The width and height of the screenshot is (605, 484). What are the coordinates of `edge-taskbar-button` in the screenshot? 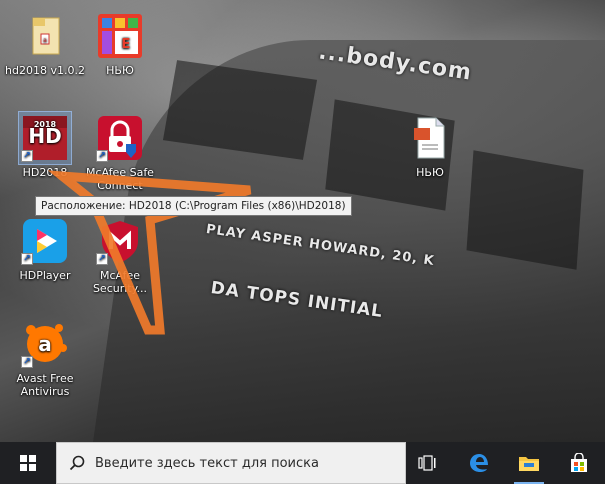 It's located at (479, 463).